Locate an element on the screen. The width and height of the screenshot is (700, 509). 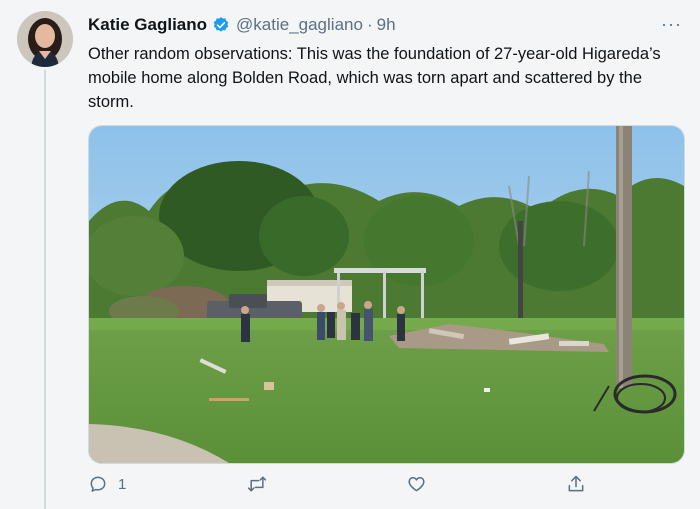
reply-icon is located at coordinates (98, 484).